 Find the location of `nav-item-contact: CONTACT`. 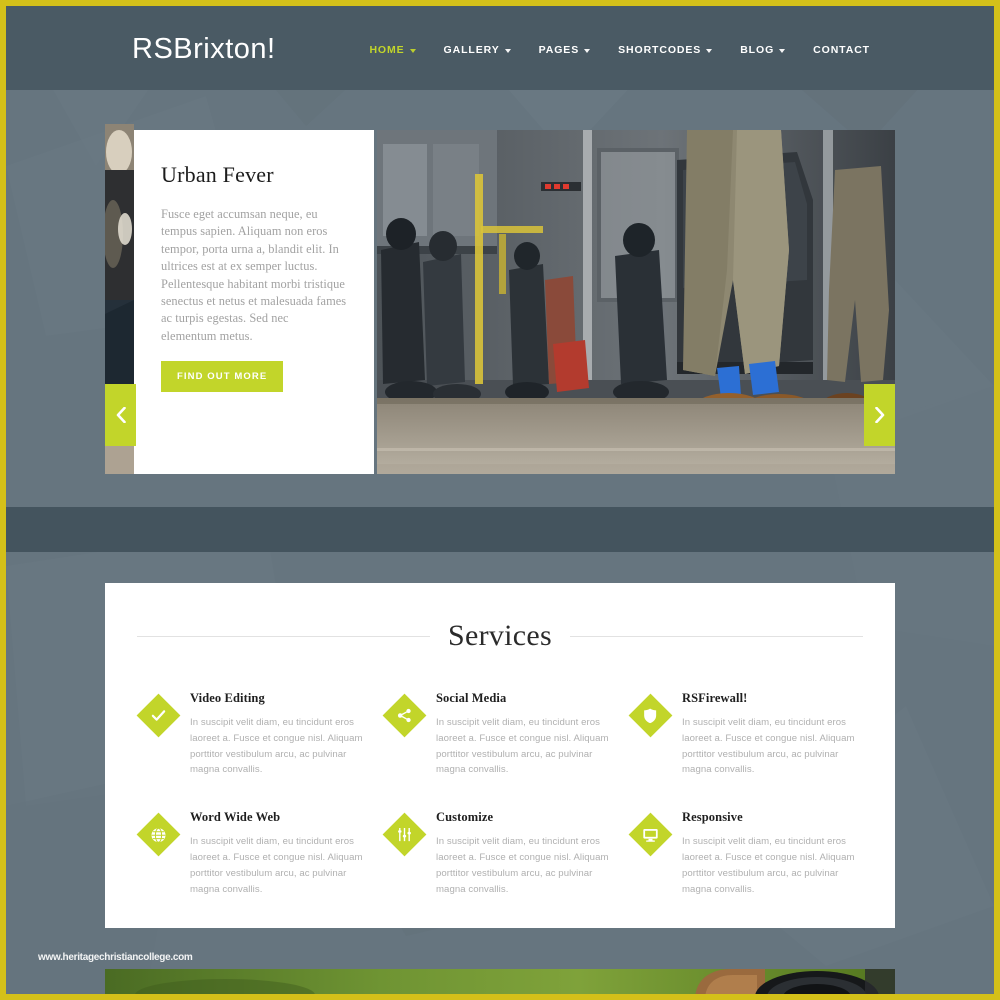

nav-item-contact: CONTACT is located at coordinates (841, 50).